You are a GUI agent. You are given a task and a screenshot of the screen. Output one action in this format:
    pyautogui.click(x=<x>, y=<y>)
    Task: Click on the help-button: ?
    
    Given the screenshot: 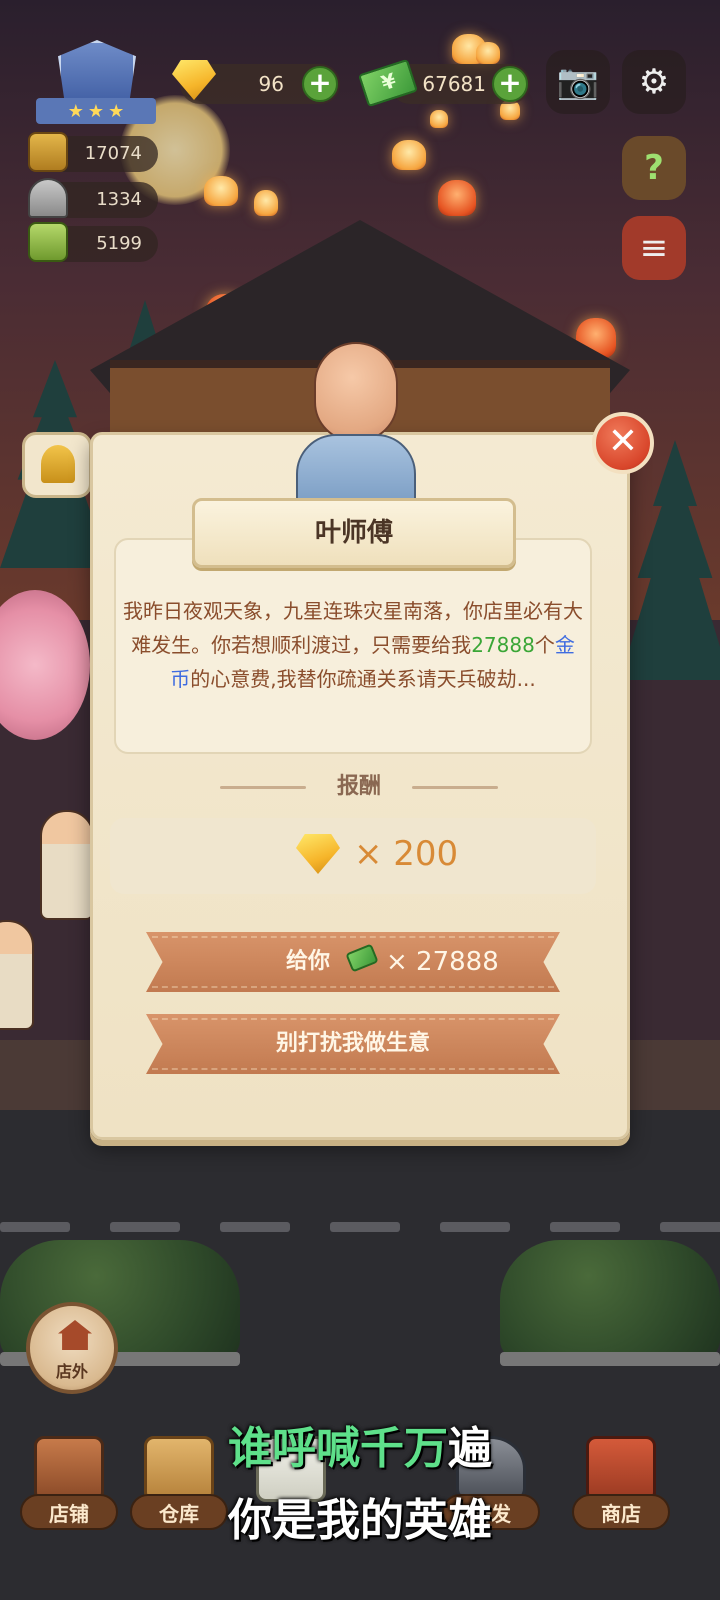 What is the action you would take?
    pyautogui.click(x=654, y=168)
    